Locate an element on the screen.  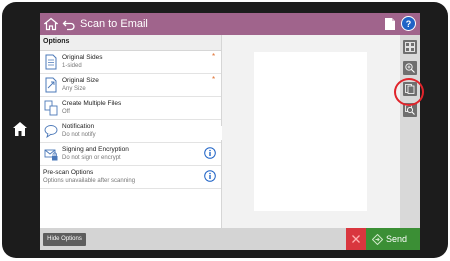
options-heading: Options is located at coordinates (56, 41).